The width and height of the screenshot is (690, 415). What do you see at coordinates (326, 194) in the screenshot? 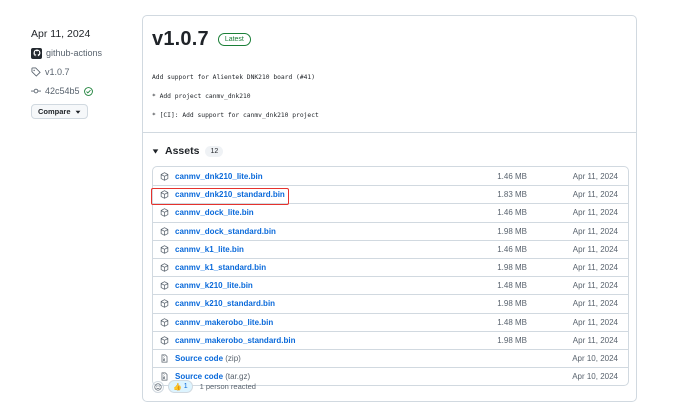
I see `asset-link: canmv_dnk210_standard.bin` at bounding box center [326, 194].